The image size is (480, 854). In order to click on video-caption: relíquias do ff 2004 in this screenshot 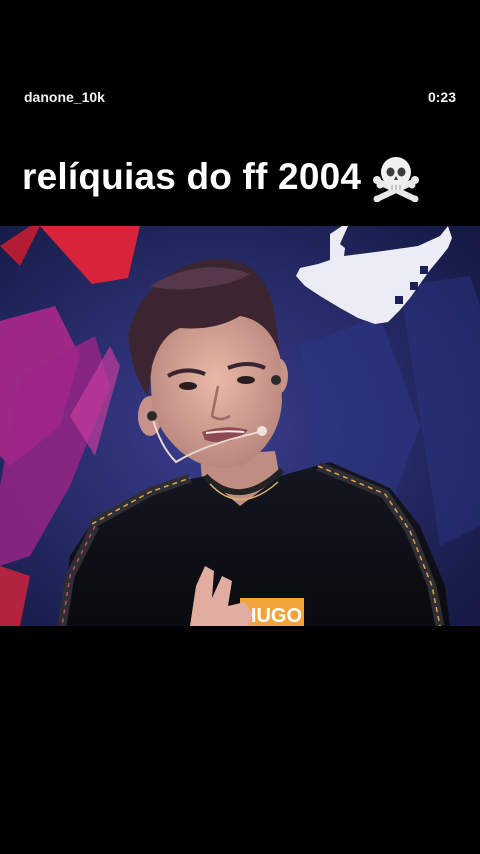, I will do `click(242, 177)`.